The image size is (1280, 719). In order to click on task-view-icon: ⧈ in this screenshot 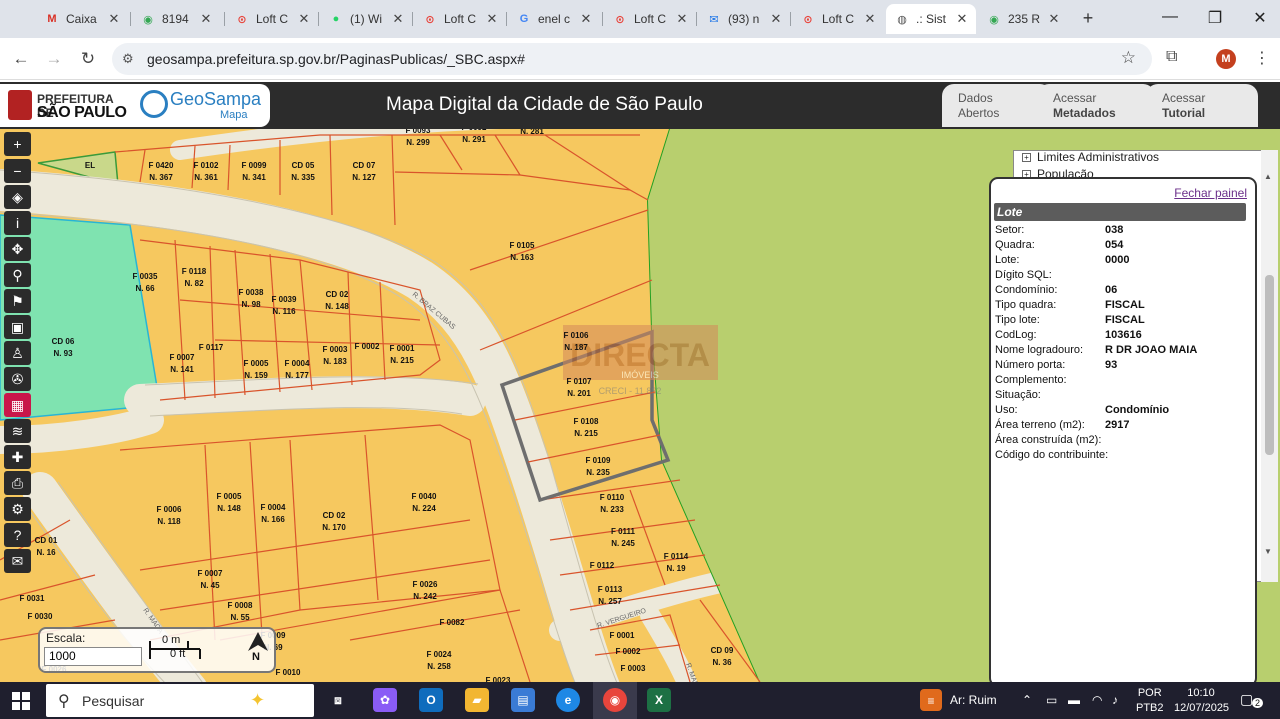, I will do `click(338, 700)`.